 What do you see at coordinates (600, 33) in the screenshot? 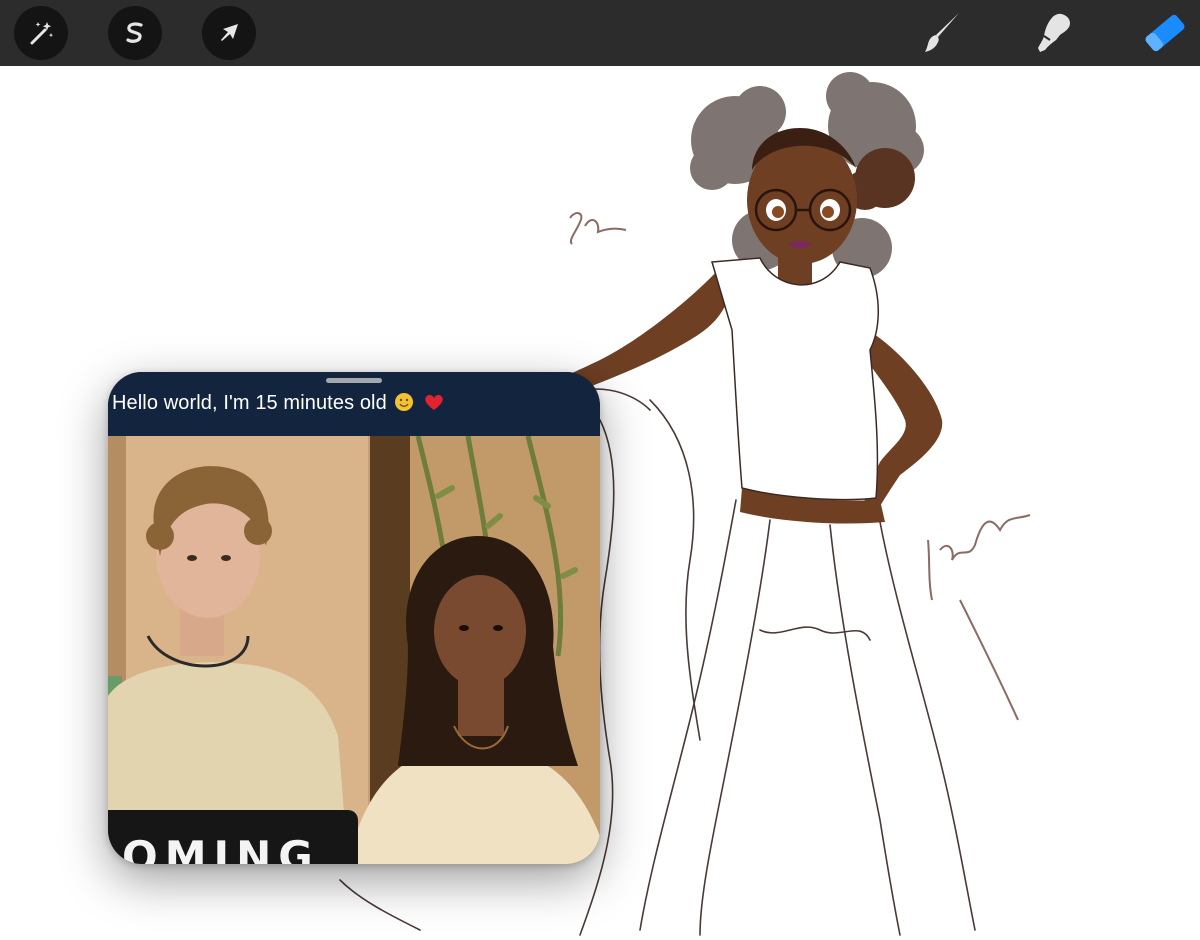
I see `app-toolbar` at bounding box center [600, 33].